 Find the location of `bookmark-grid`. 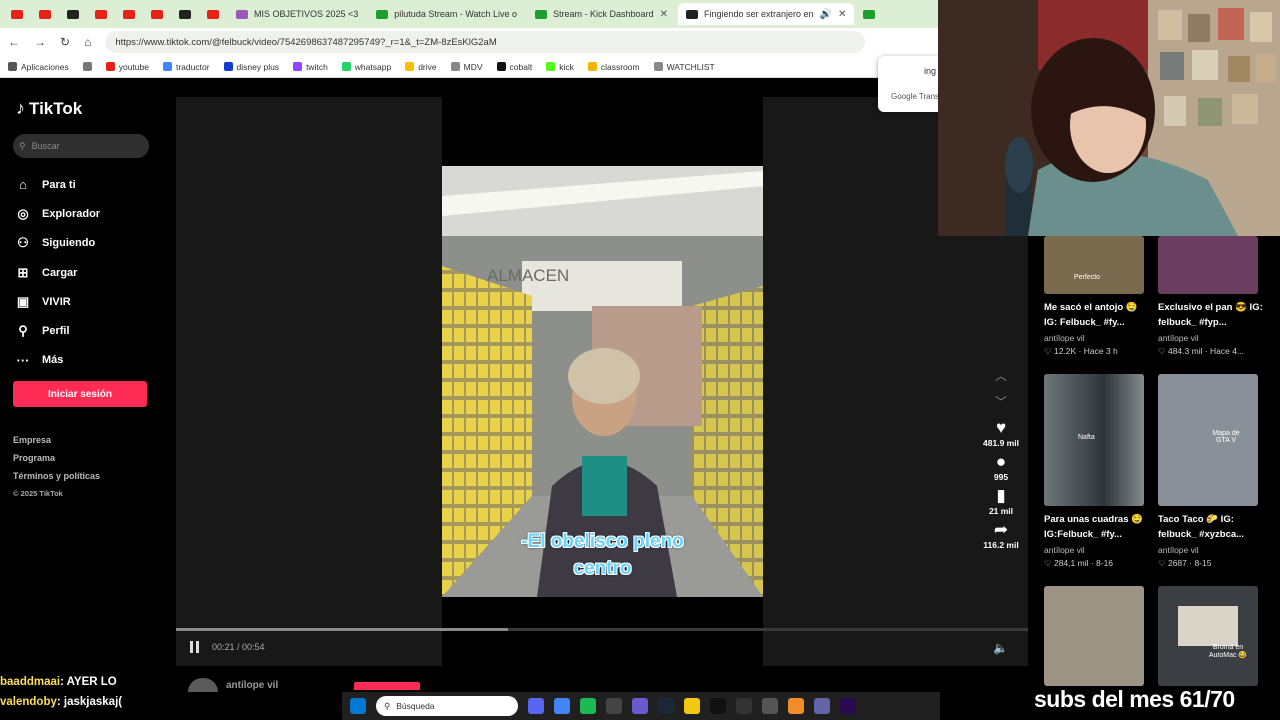

bookmark-grid is located at coordinates (87, 66).